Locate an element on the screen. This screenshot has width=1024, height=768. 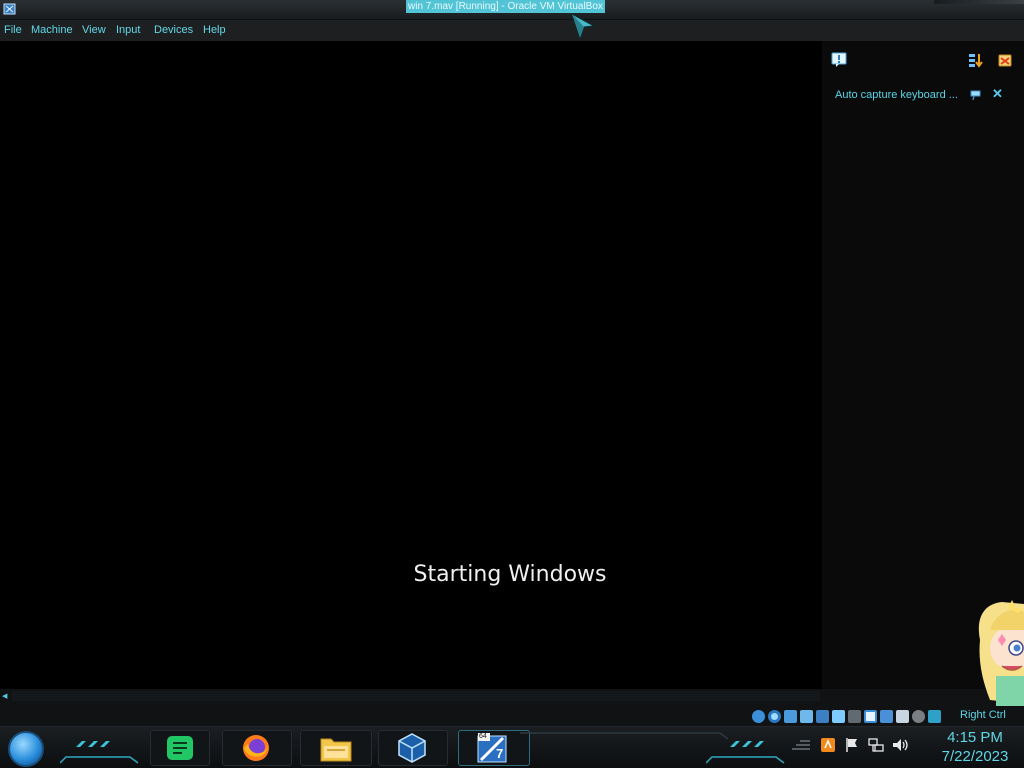
taskbar-file-explorer is located at coordinates (336, 748).